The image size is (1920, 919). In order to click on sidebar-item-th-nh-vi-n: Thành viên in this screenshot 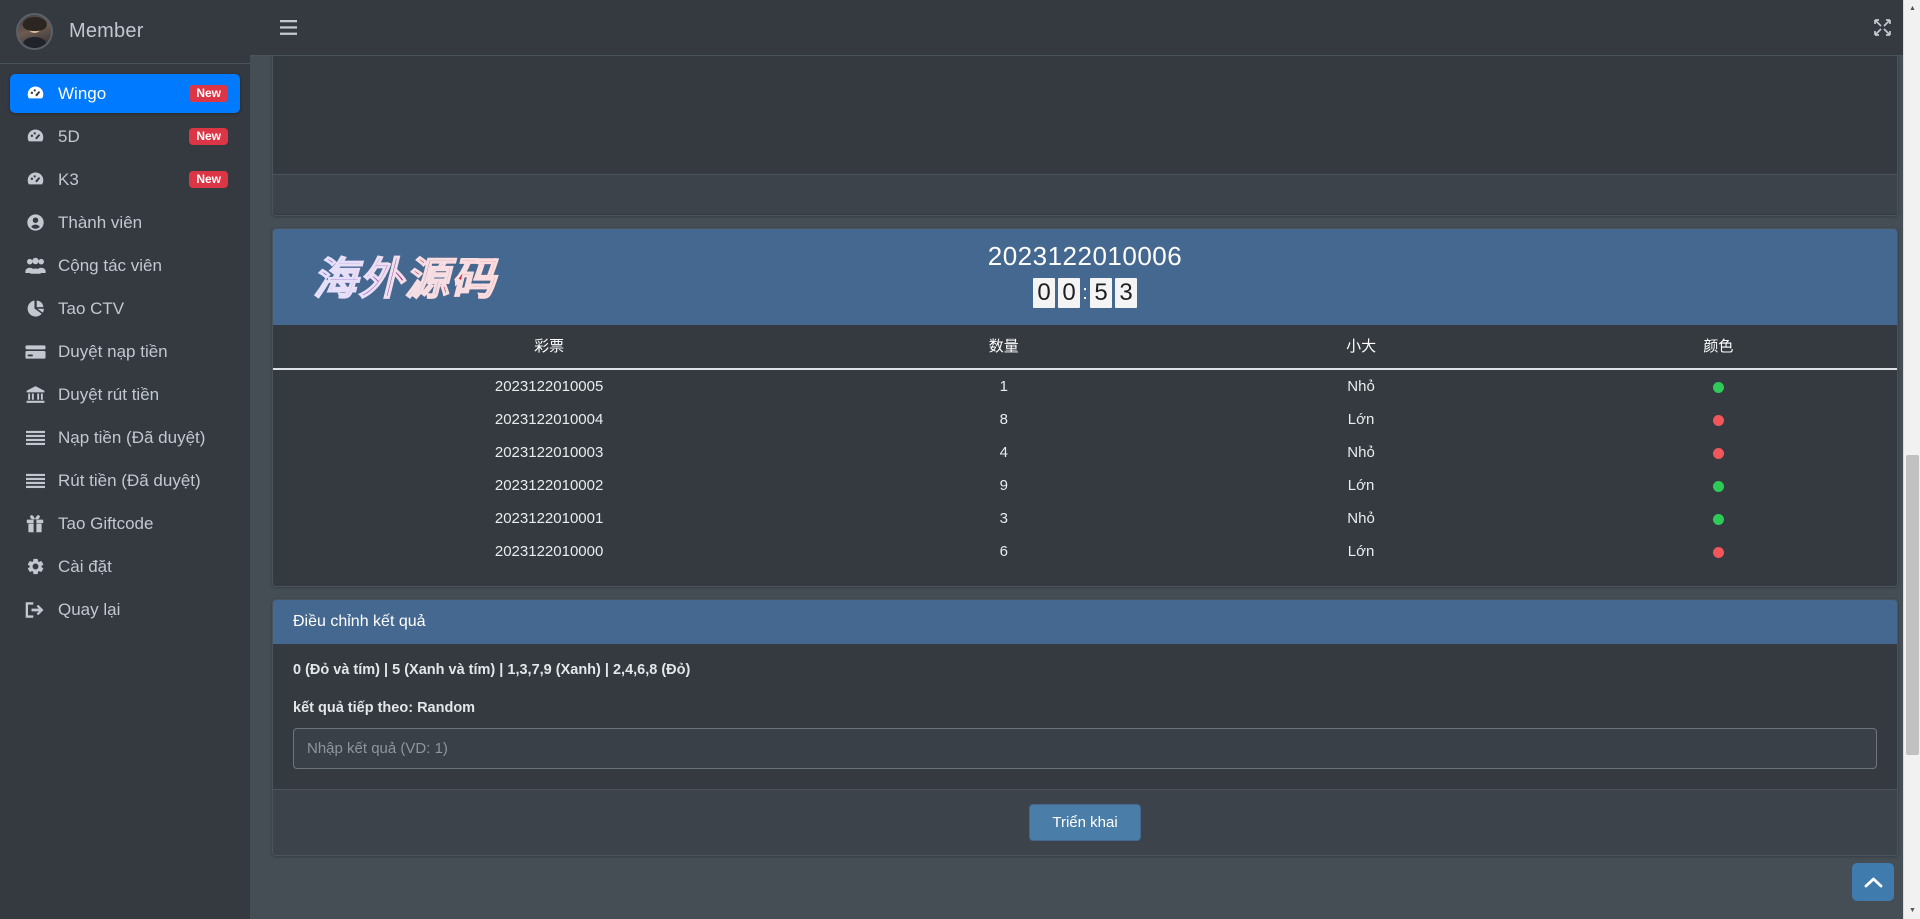, I will do `click(125, 222)`.